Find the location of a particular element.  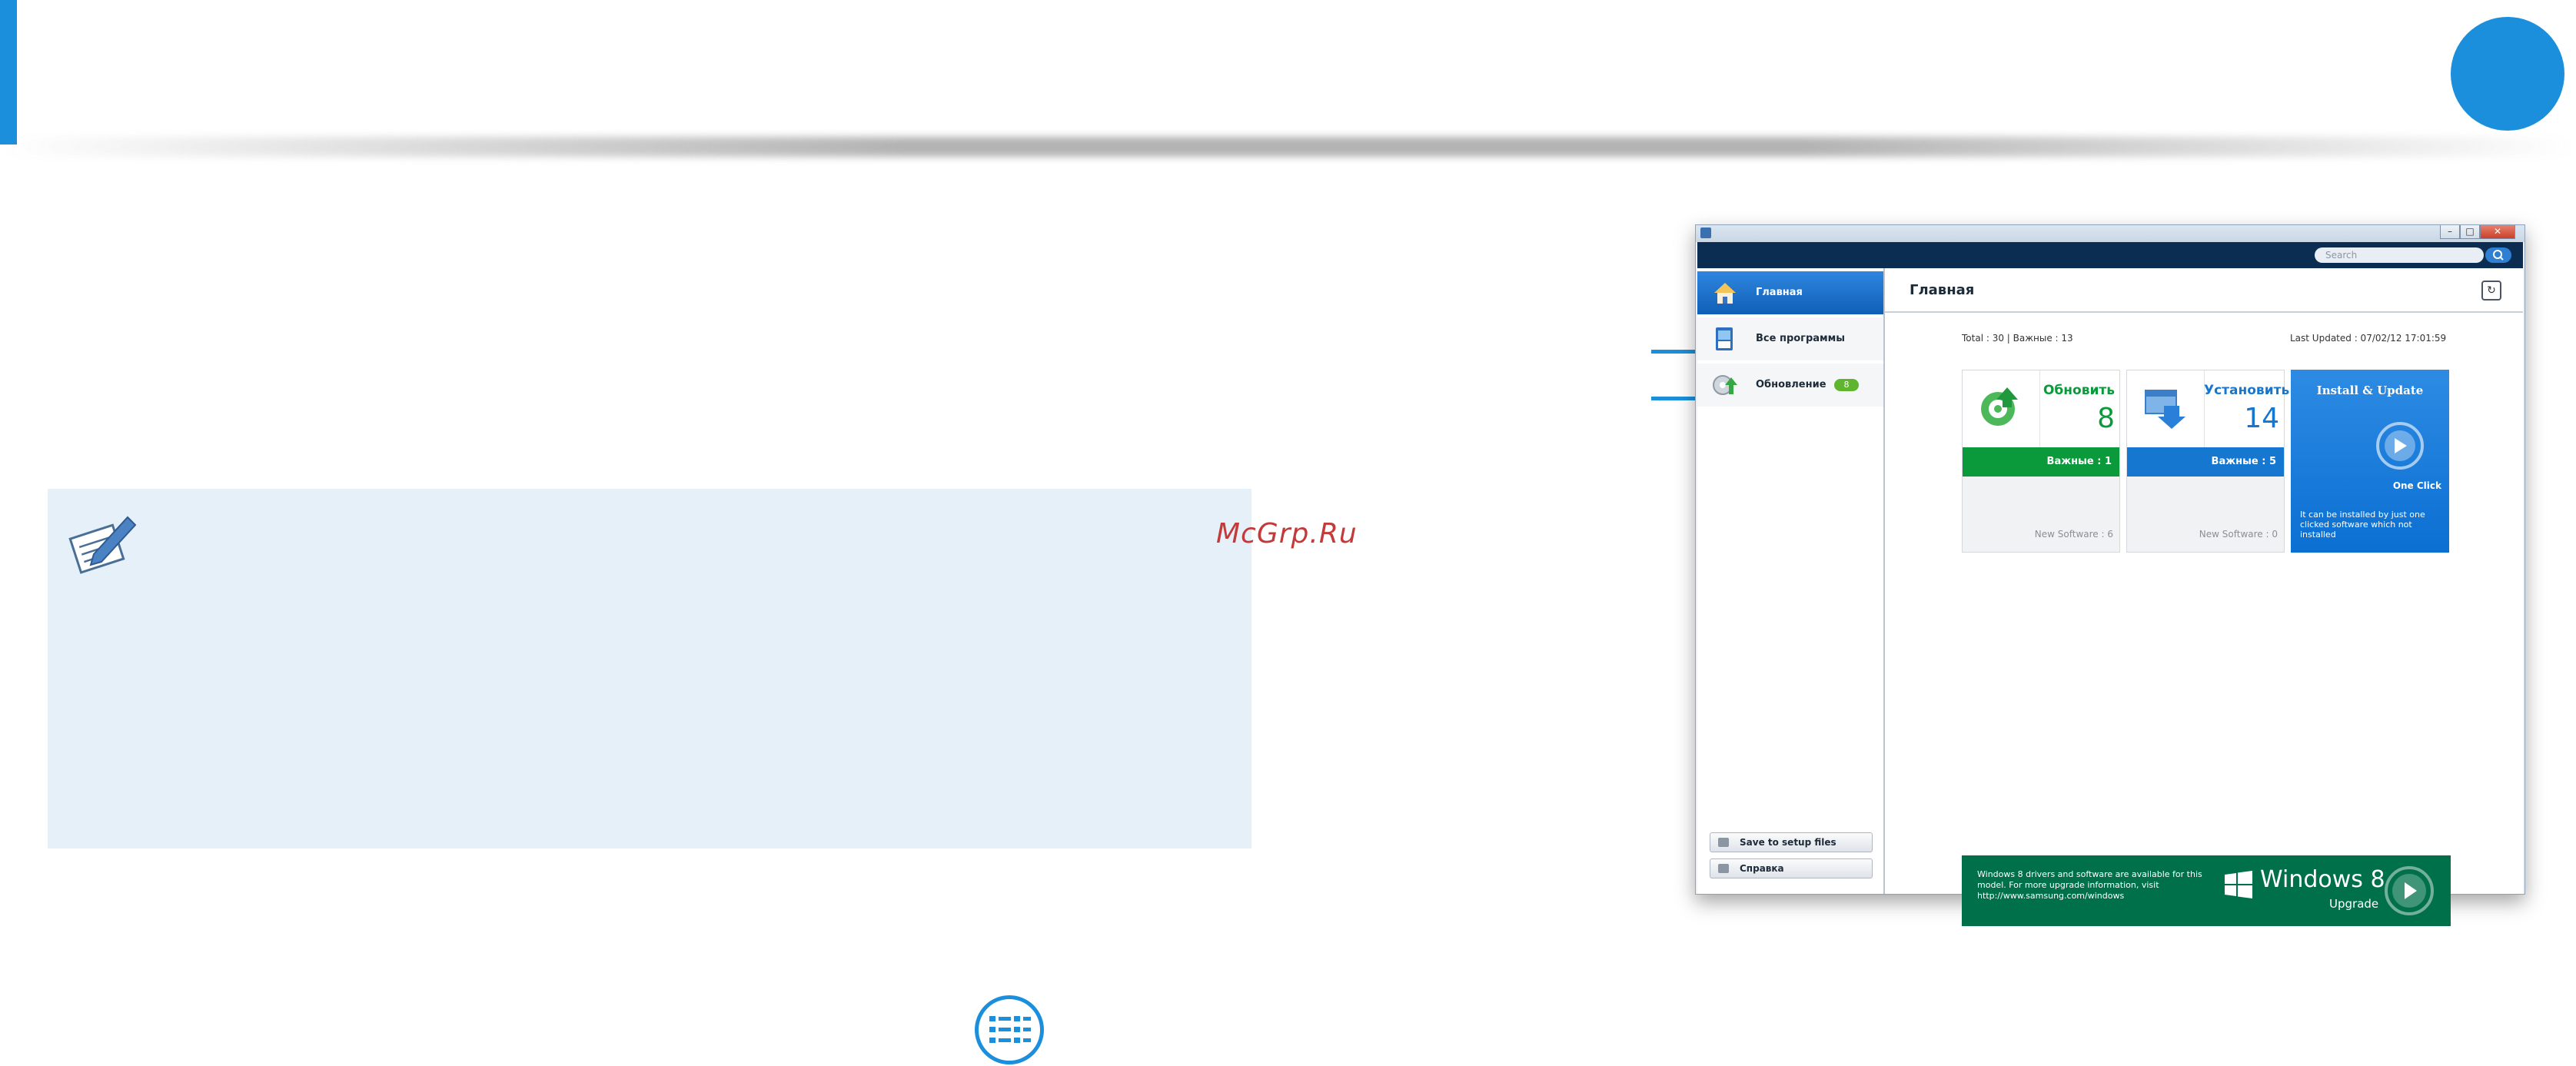

maximize-button: □ is located at coordinates (2470, 232).